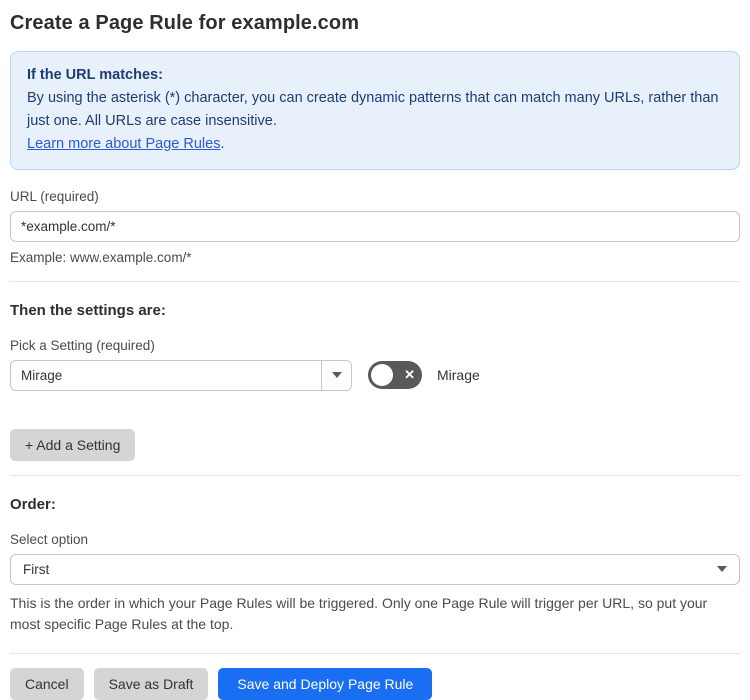 This screenshot has height=700, width=750. What do you see at coordinates (151, 684) in the screenshot?
I see `save-as-draft-button: Save as Draft` at bounding box center [151, 684].